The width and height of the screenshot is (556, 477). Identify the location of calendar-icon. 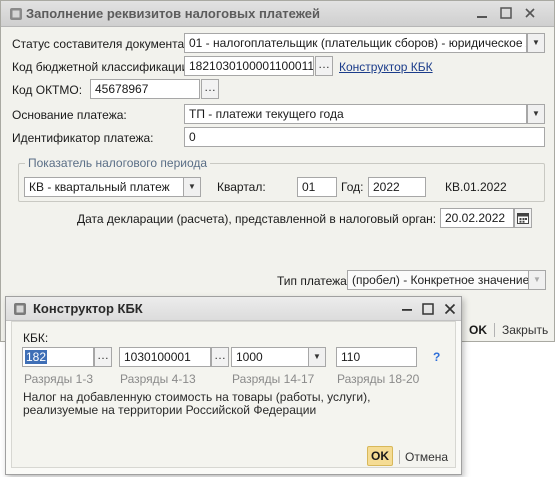
(523, 220).